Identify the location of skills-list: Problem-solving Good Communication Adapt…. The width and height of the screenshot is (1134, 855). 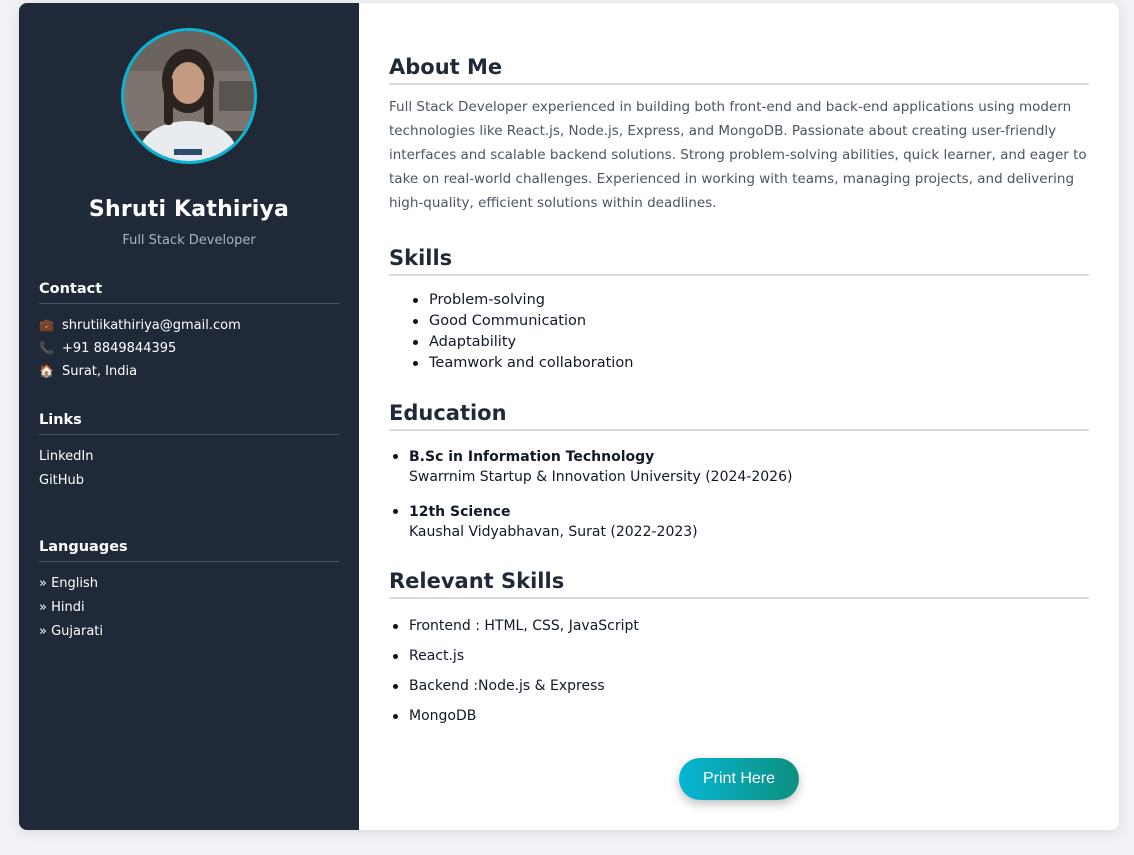
(739, 332).